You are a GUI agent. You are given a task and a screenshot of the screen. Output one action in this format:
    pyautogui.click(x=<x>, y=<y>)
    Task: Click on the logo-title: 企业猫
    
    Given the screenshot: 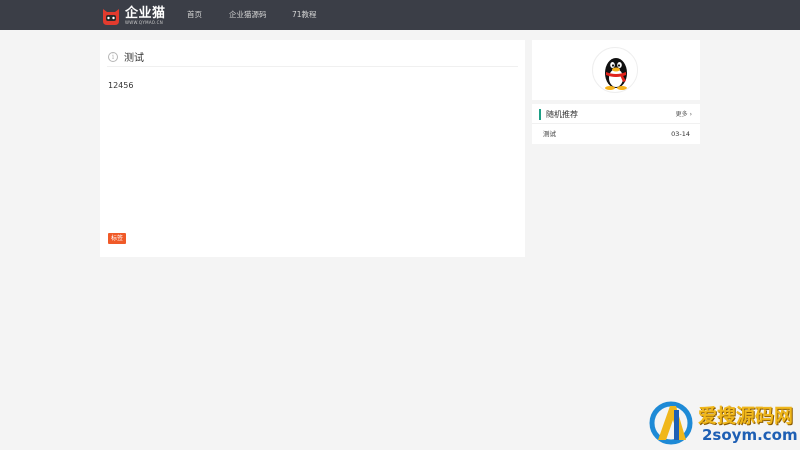 What is the action you would take?
    pyautogui.click(x=145, y=13)
    